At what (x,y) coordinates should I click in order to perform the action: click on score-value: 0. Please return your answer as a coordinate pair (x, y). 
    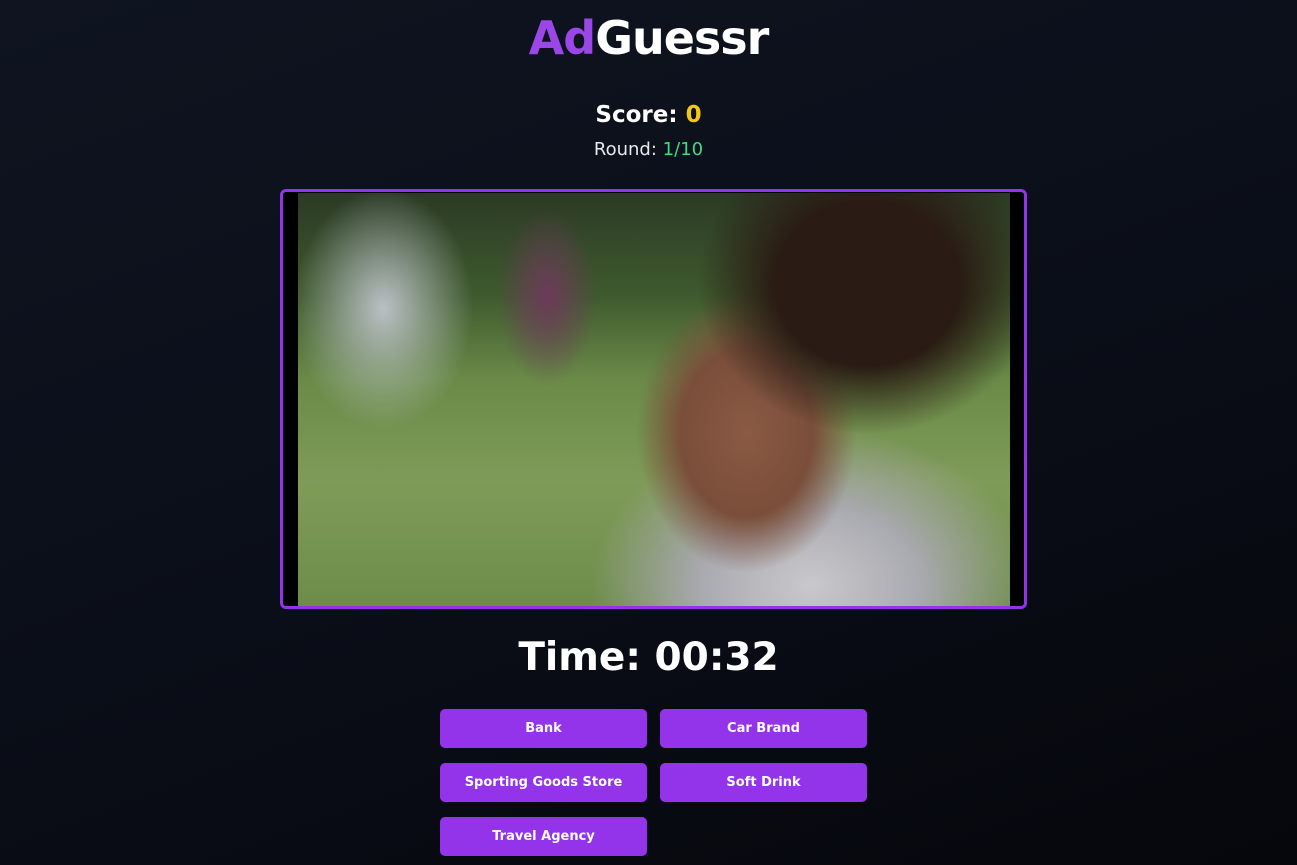
    Looking at the image, I should click on (693, 115).